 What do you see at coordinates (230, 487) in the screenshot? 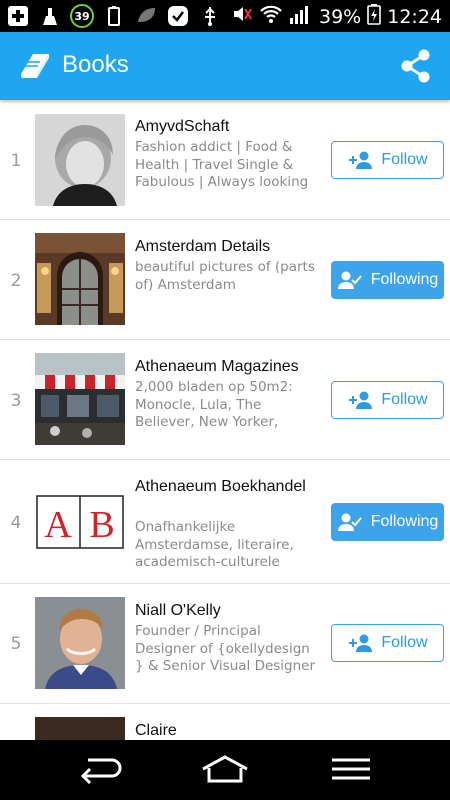
I see `user-name: Athenaeum Boekhandel` at bounding box center [230, 487].